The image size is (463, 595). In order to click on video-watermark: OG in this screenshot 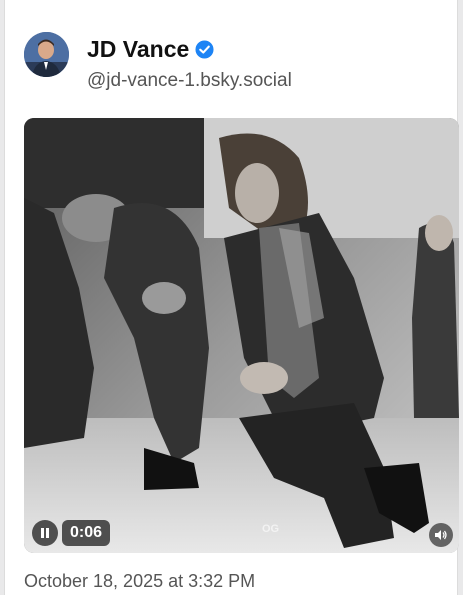, I will do `click(271, 529)`.